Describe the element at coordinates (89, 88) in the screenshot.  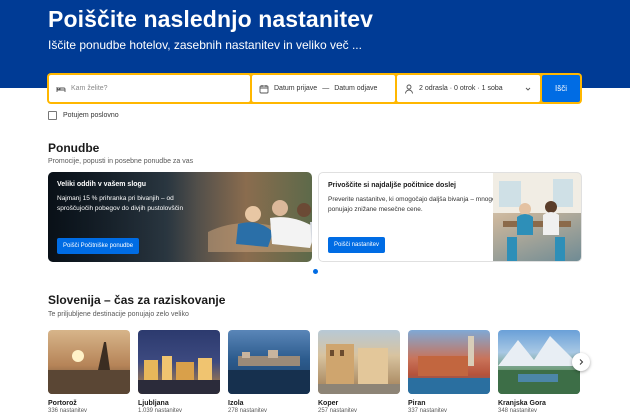
I see `destination-placeholder: Kam želite?` at that location.